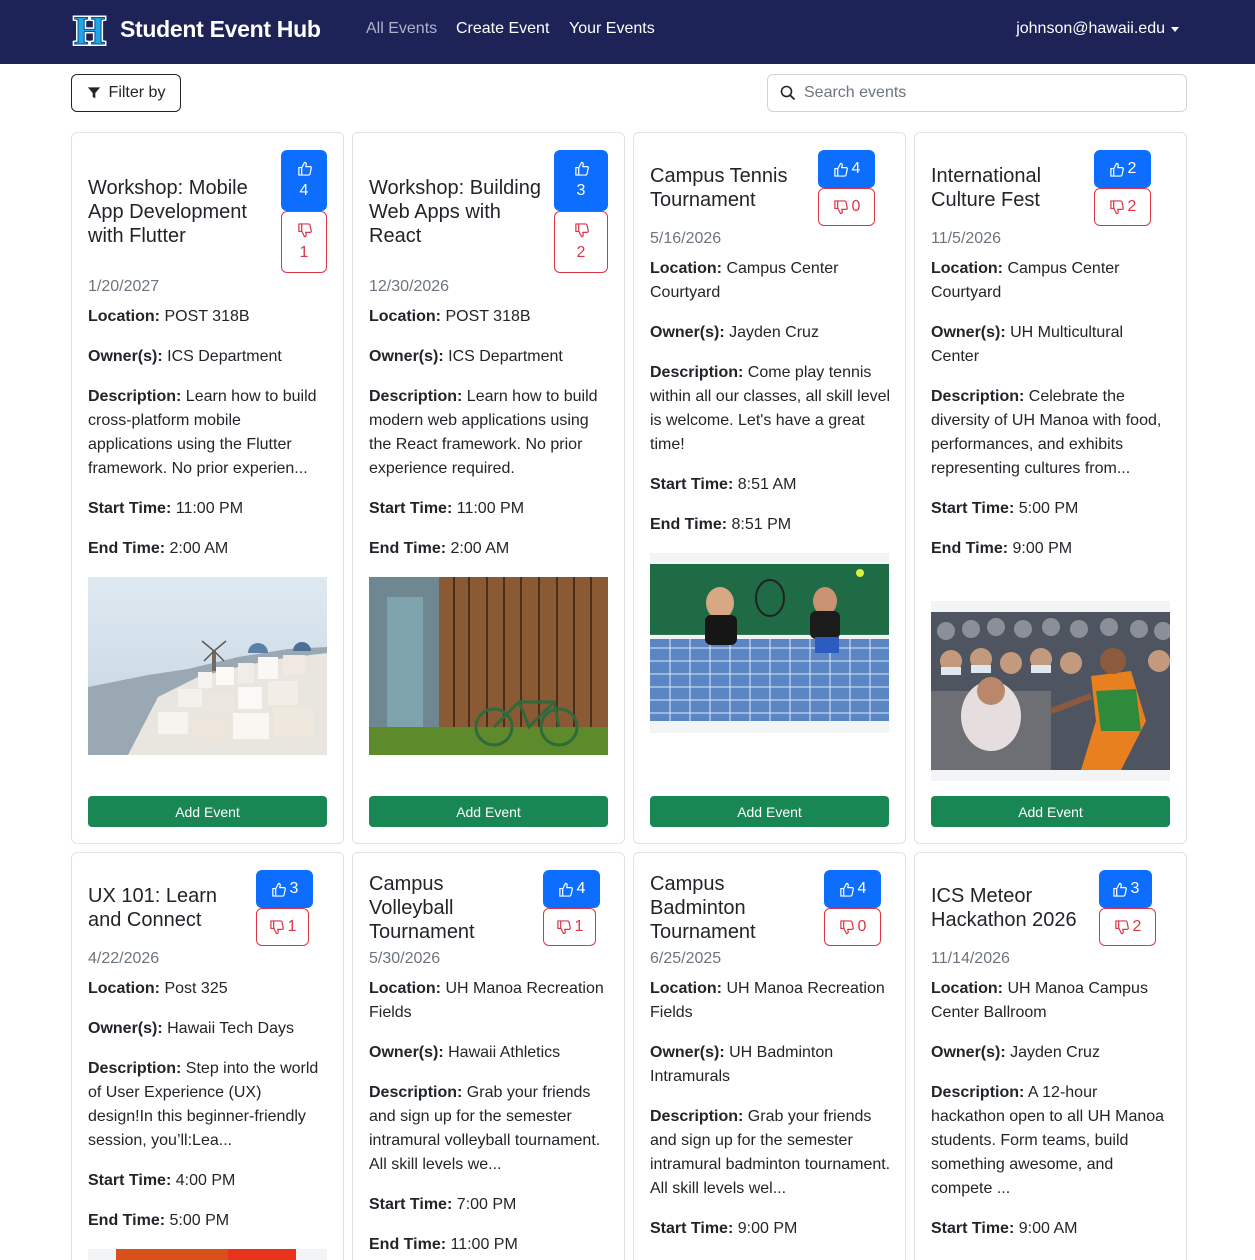 This screenshot has width=1255, height=1260. What do you see at coordinates (304, 252) in the screenshot?
I see `dislike-count: 1` at bounding box center [304, 252].